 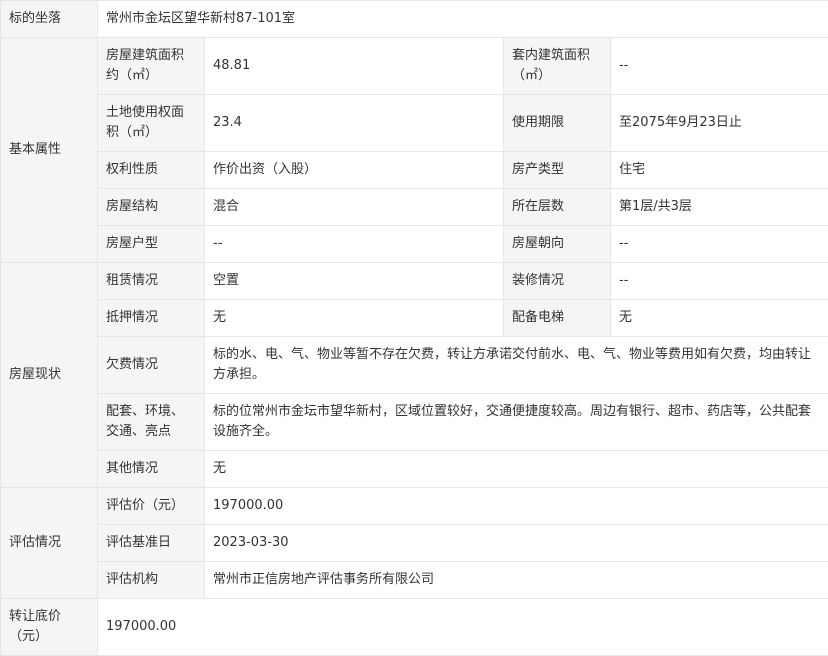 I want to click on building-area-label: 房屋建筑面积约（㎡）, so click(x=151, y=66).